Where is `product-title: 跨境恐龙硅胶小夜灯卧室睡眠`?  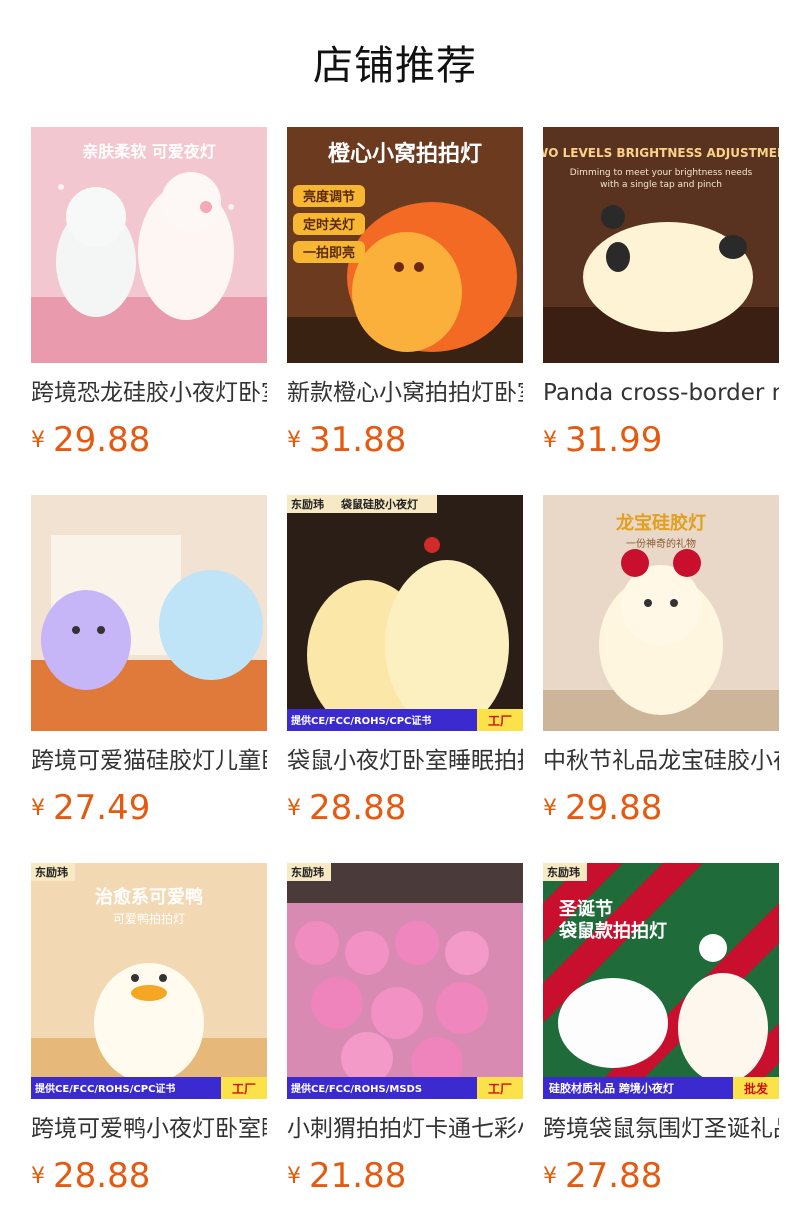
product-title: 跨境恐龙硅胶小夜灯卧室睡眠 is located at coordinates (149, 393).